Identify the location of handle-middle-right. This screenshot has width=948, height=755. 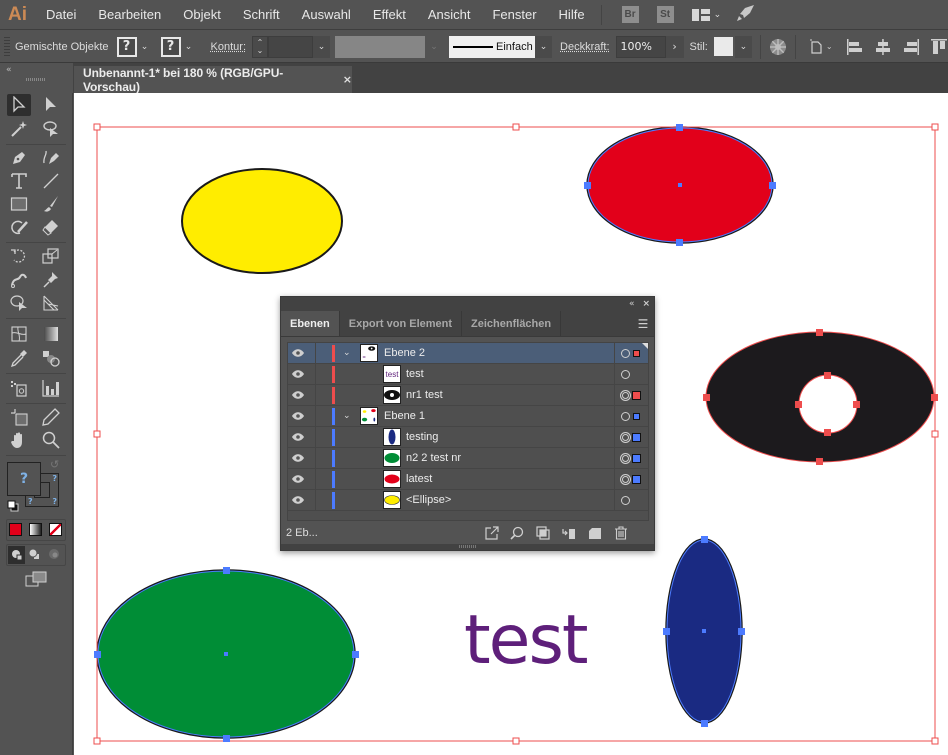
(935, 434).